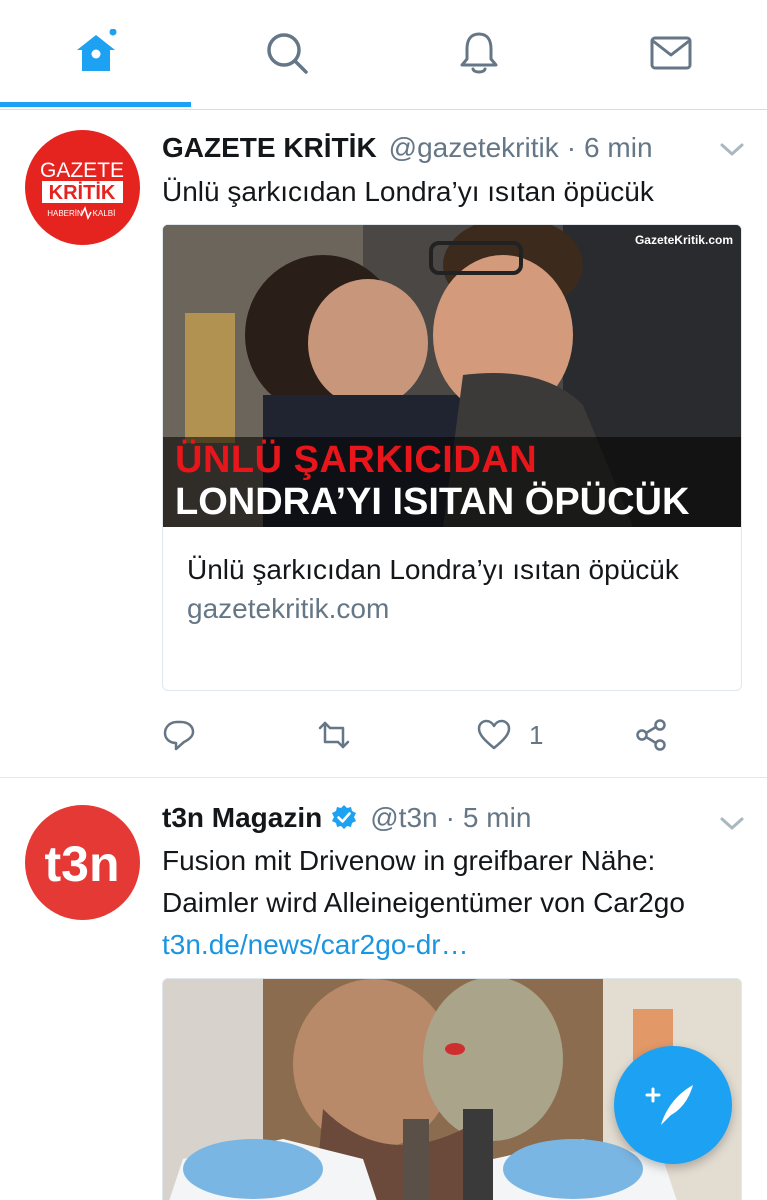 The height and width of the screenshot is (1200, 767). I want to click on top-navigation-bar, so click(383, 55).